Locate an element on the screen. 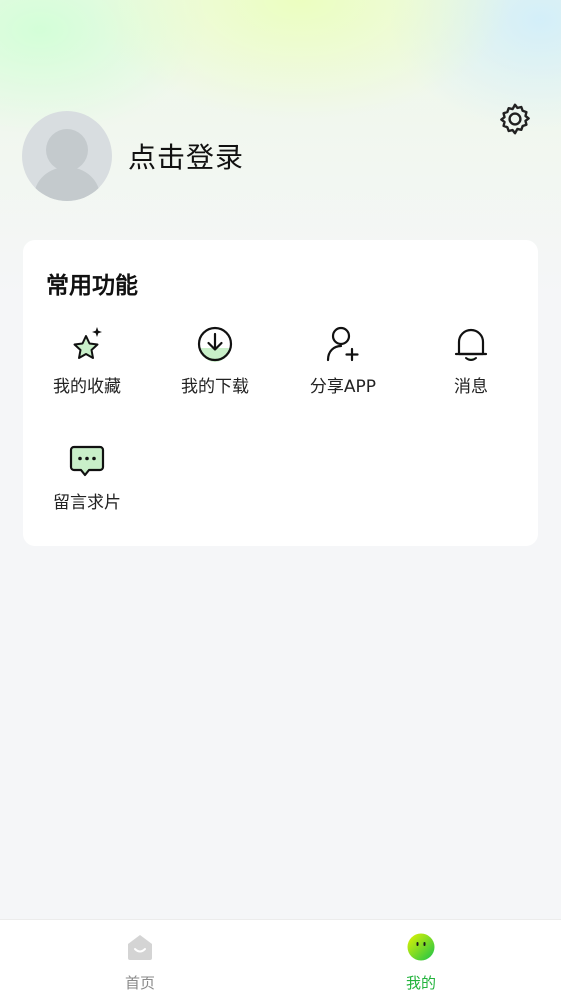  share-app-button: 分享APP is located at coordinates (343, 360).